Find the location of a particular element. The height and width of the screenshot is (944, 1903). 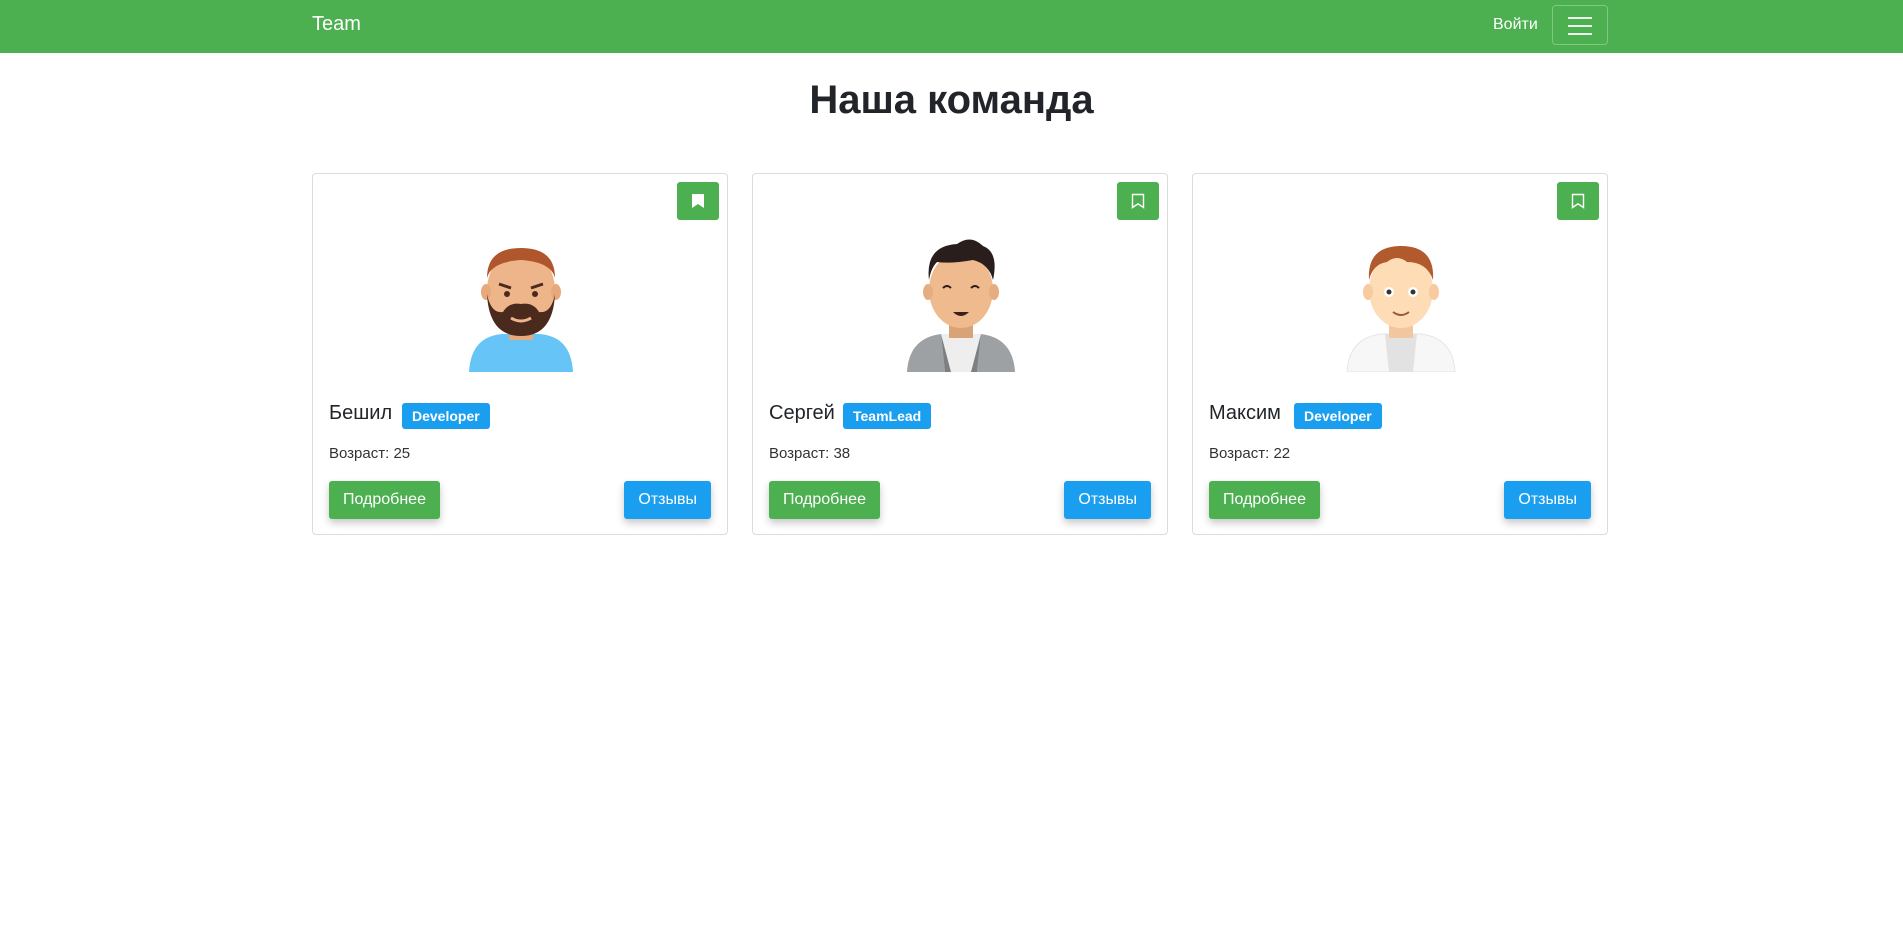

role-badge: TeamLead is located at coordinates (887, 416).